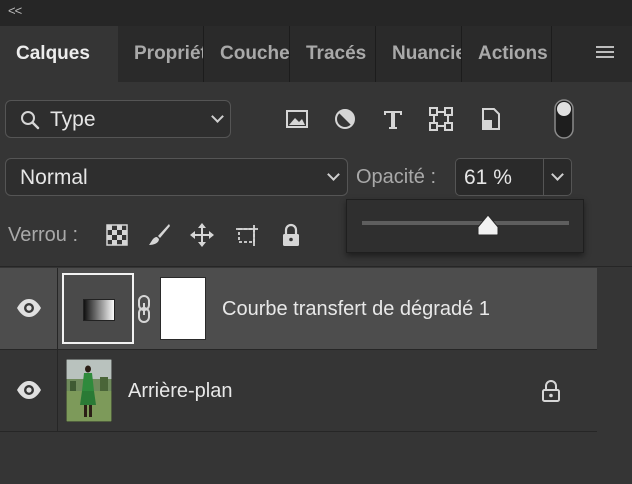  What do you see at coordinates (180, 391) in the screenshot?
I see `layer-name: Arrière-plan` at bounding box center [180, 391].